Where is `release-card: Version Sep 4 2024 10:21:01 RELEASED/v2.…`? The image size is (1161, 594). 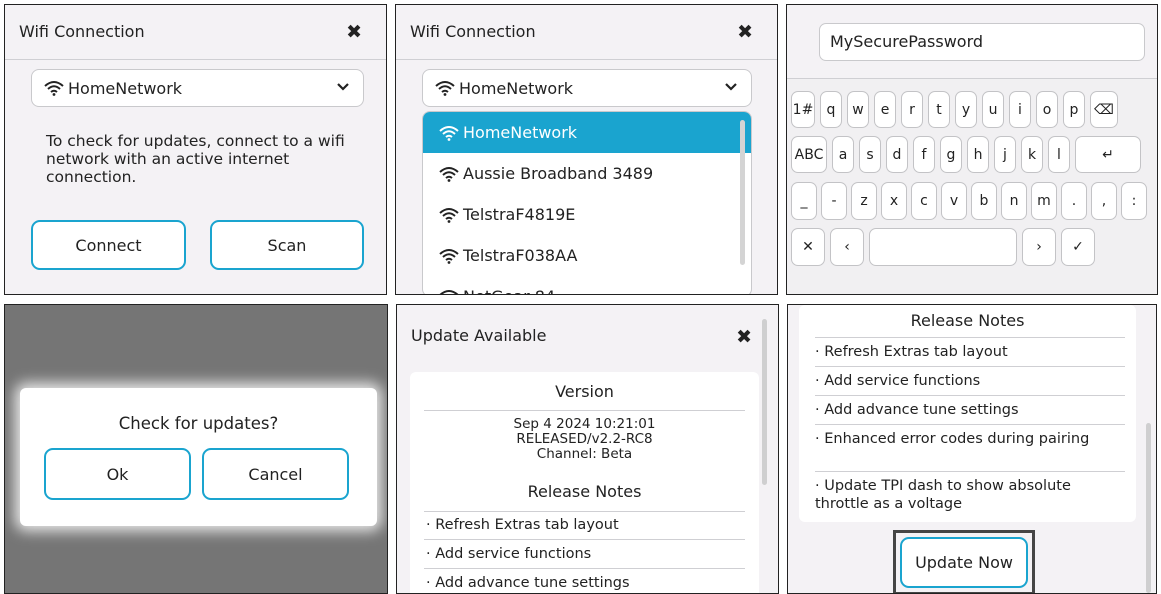
release-card: Version Sep 4 2024 10:21:01 RELEASED/v2.… is located at coordinates (584, 482).